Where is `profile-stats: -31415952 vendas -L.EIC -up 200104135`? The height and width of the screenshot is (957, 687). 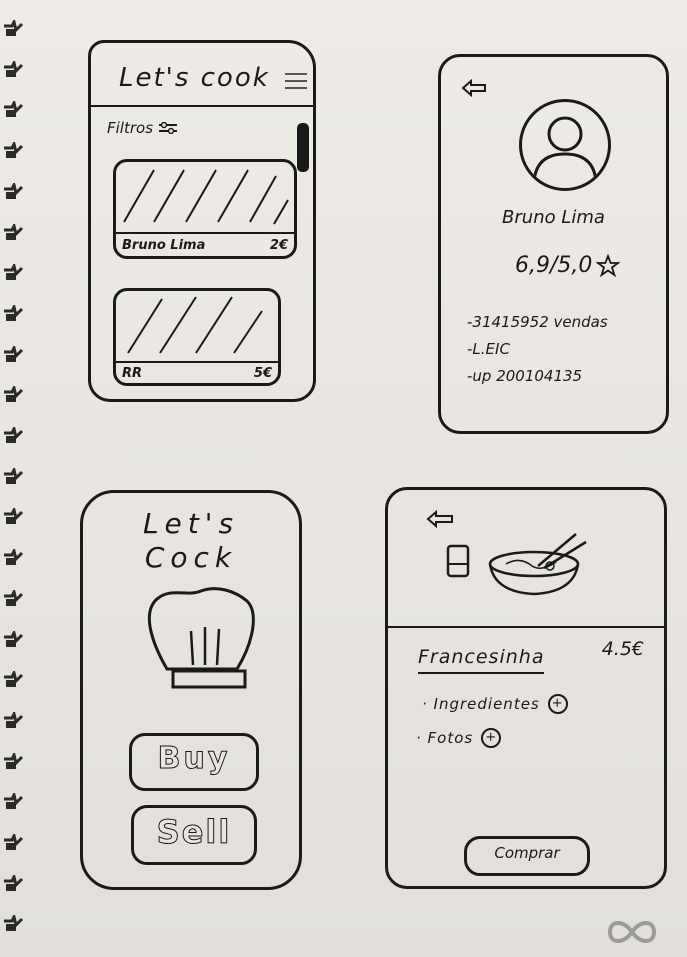 profile-stats: -31415952 vendas -L.EIC -up 200104135 is located at coordinates (537, 349).